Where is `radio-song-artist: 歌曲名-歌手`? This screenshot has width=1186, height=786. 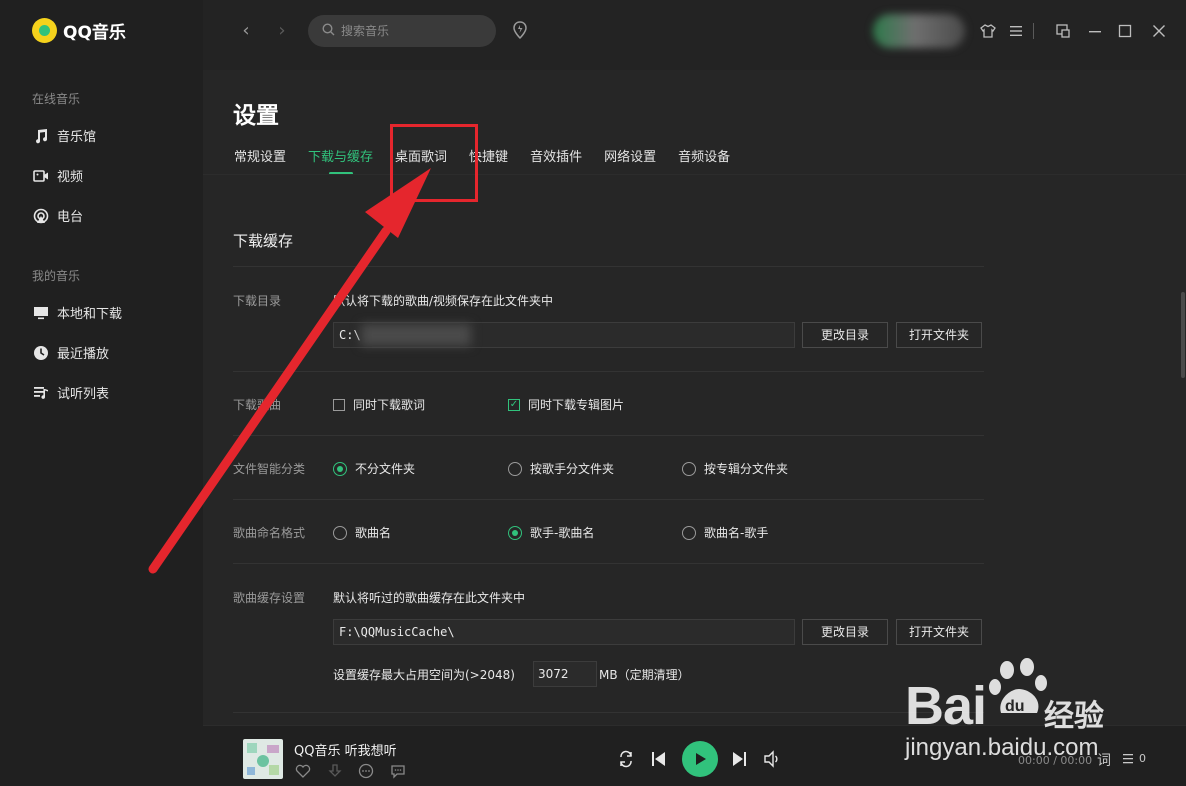 radio-song-artist: 歌曲名-歌手 is located at coordinates (725, 532).